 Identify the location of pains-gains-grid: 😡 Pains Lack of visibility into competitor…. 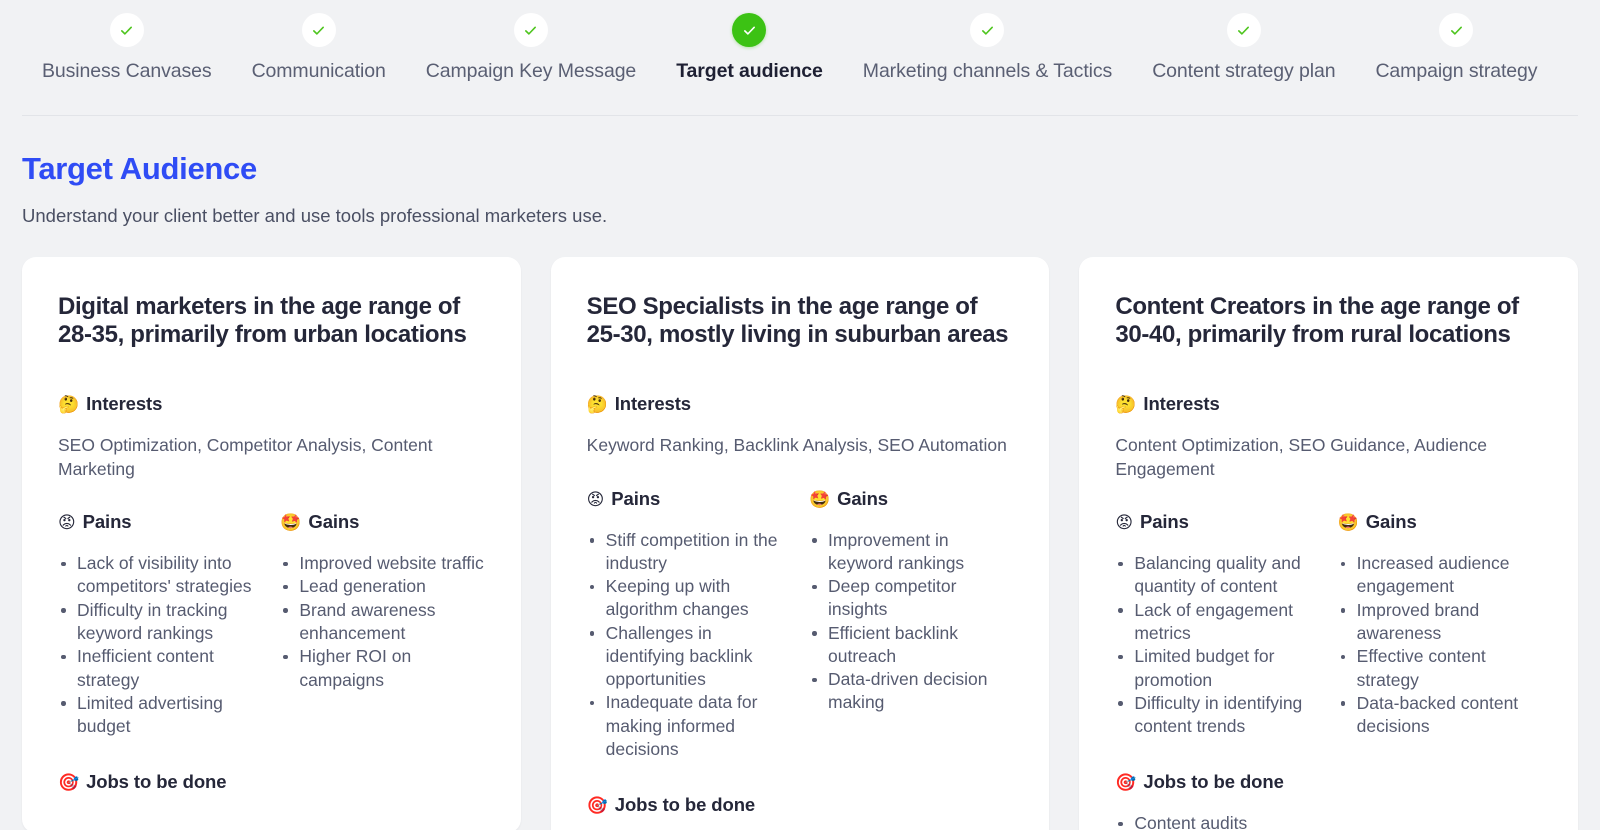
(271, 624).